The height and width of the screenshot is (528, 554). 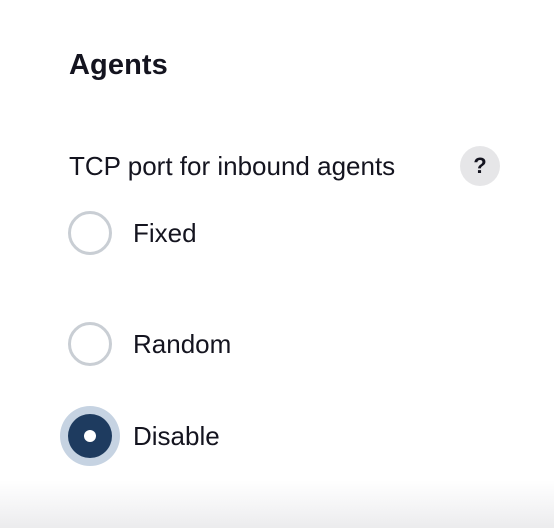 I want to click on section-title: Agents, so click(x=118, y=65).